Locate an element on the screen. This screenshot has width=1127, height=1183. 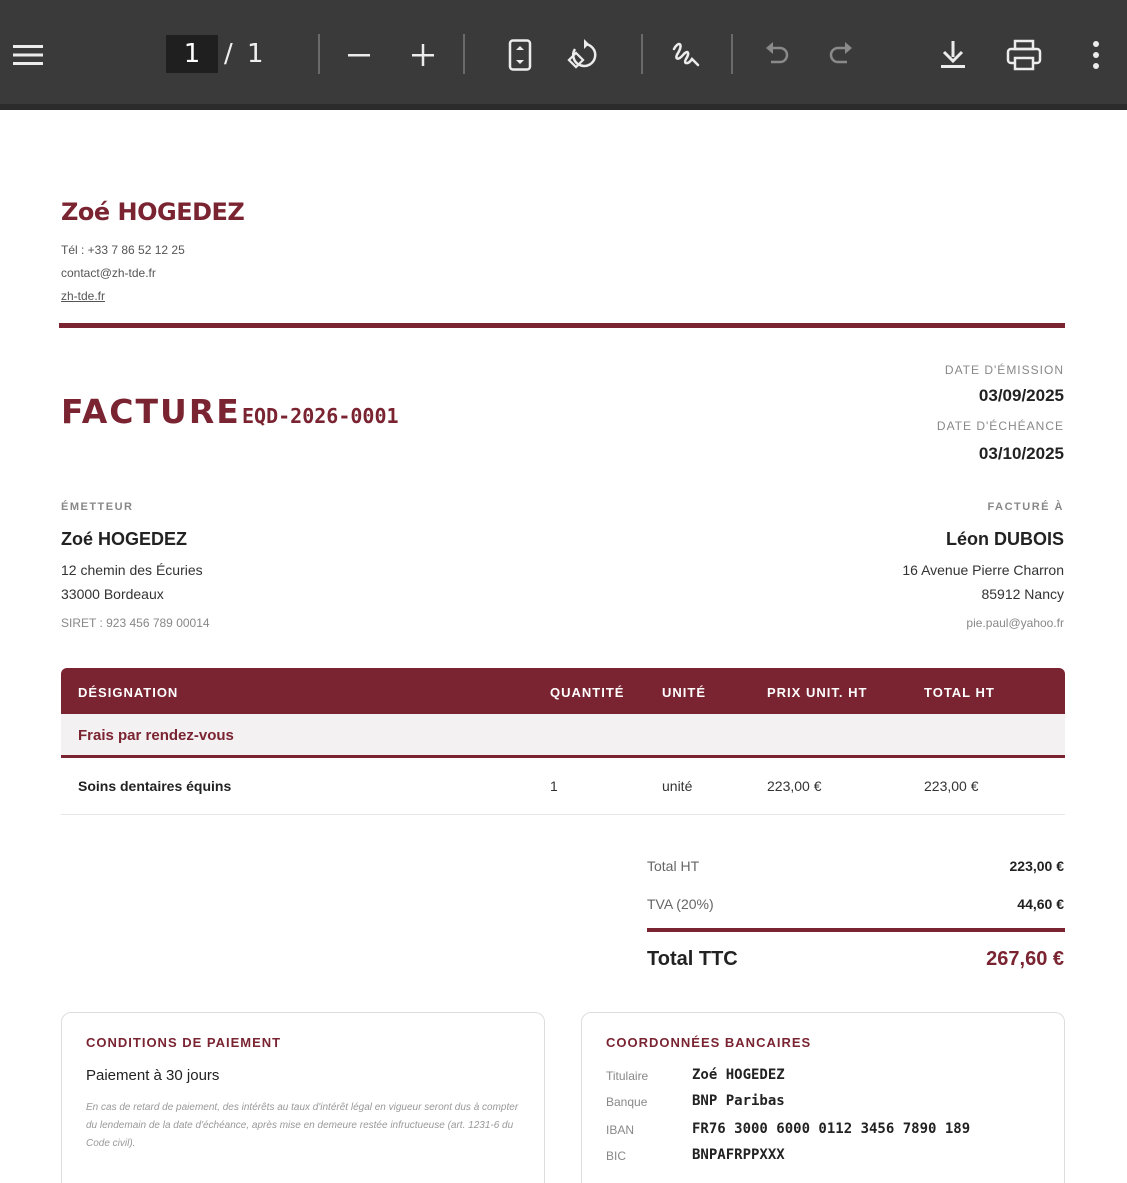
row-quantity: 1 is located at coordinates (554, 786).